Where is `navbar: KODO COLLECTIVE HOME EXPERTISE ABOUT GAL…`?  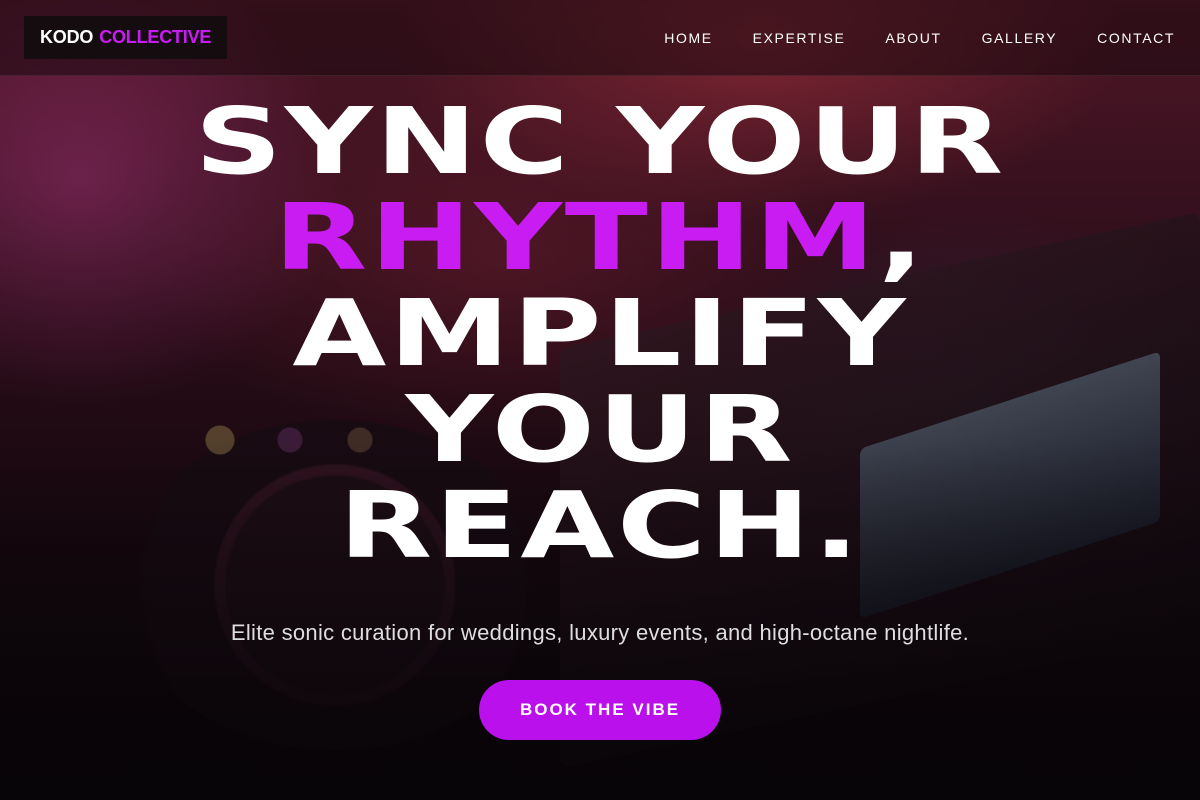
navbar: KODO COLLECTIVE HOME EXPERTISE ABOUT GAL… is located at coordinates (600, 38).